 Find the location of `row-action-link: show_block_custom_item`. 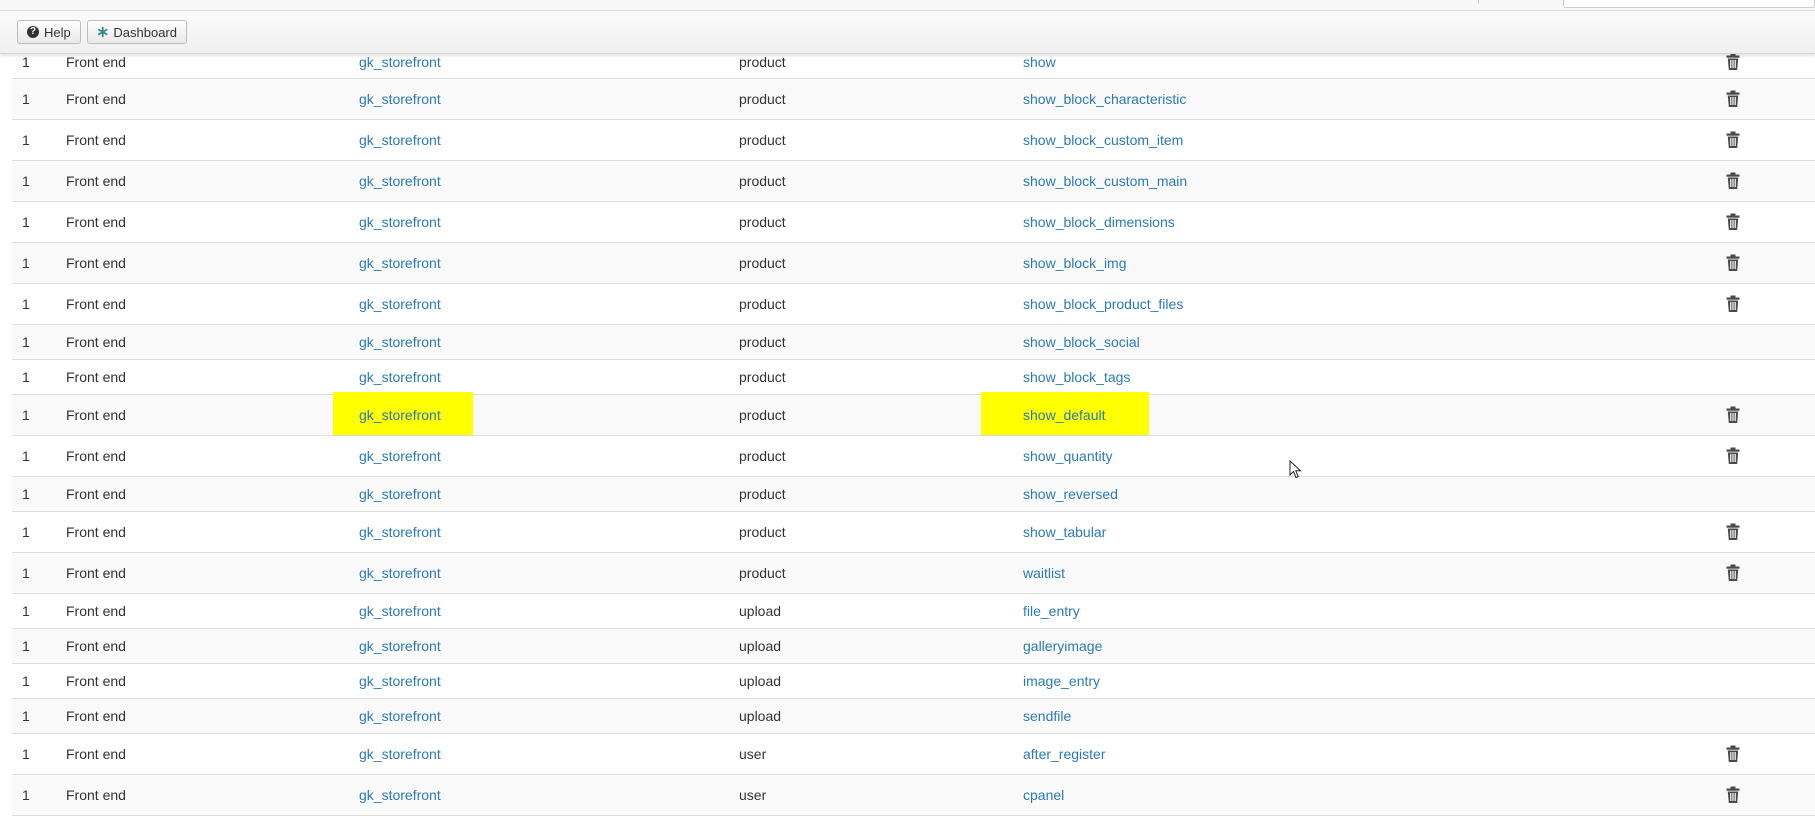

row-action-link: show_block_custom_item is located at coordinates (1103, 140).